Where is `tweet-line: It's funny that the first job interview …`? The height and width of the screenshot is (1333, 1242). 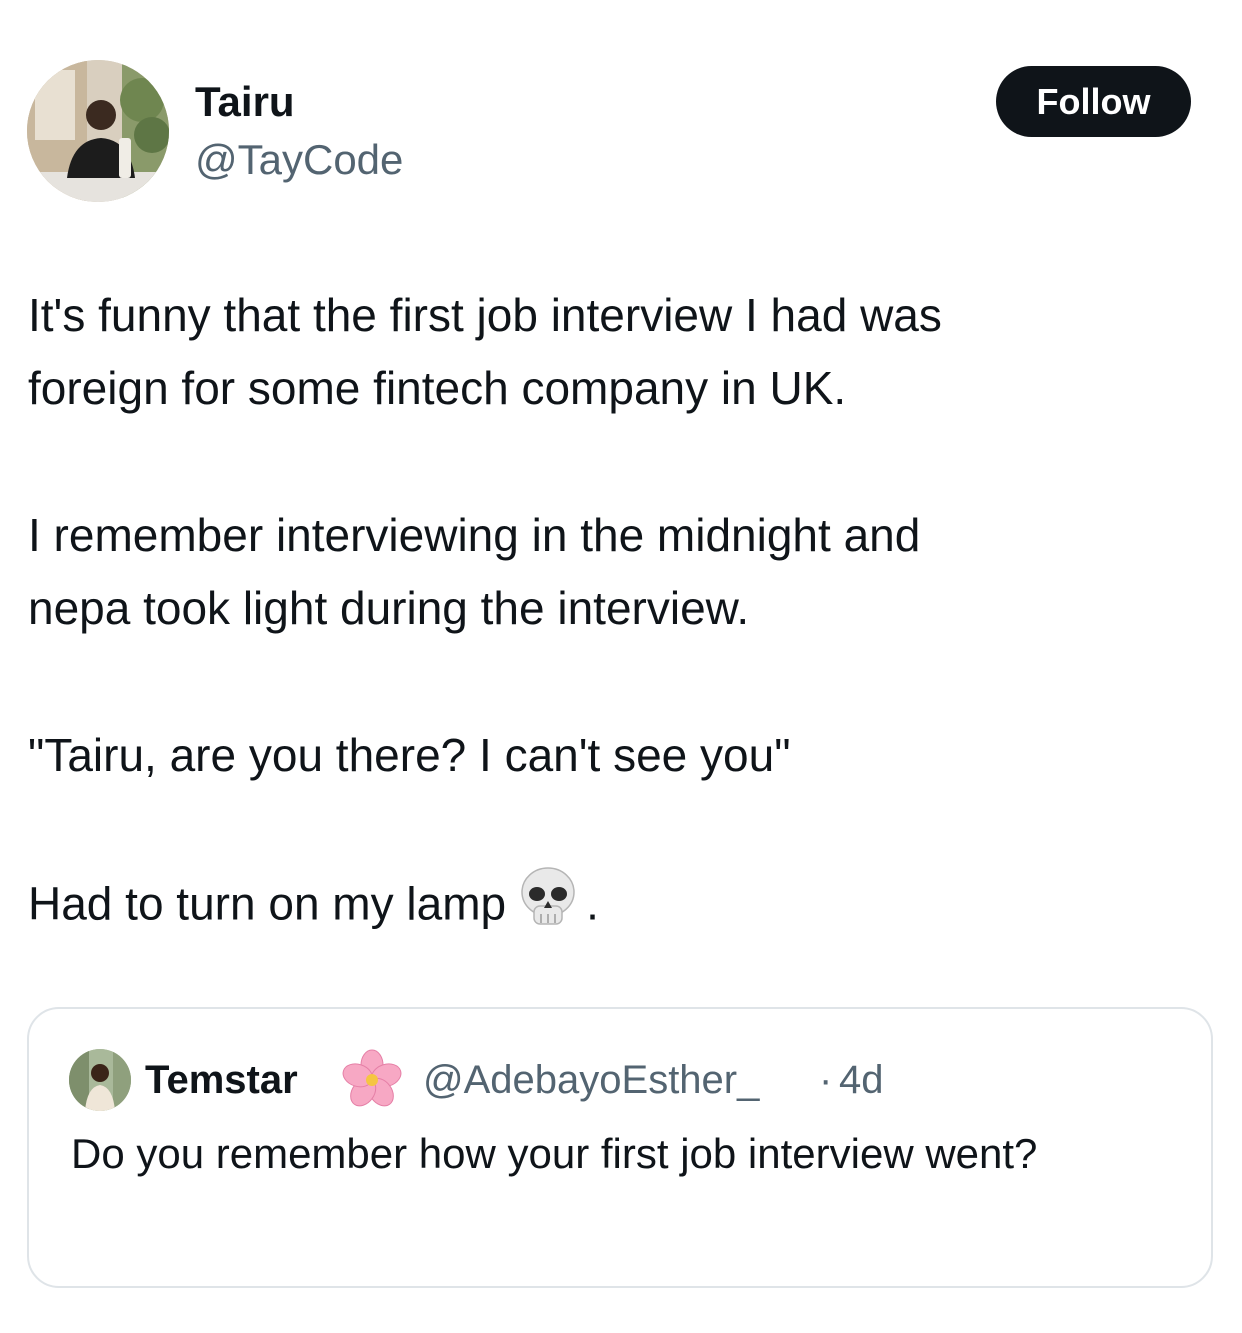
tweet-line: It's funny that the first job interview … is located at coordinates (485, 315).